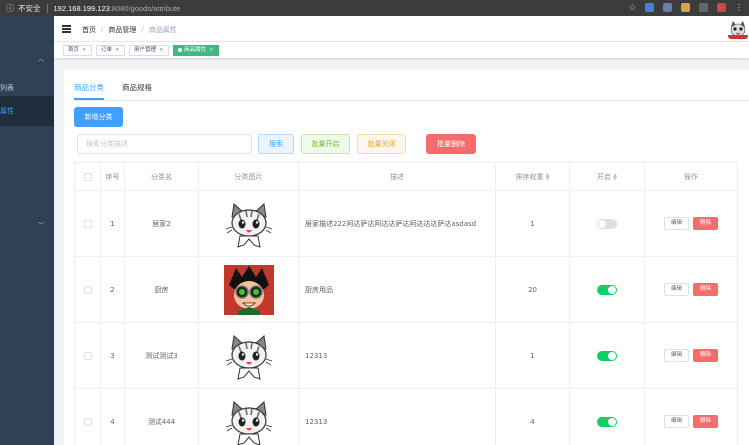  Describe the element at coordinates (406, 176) in the screenshot. I see `table-header-row: 序号 分类名 分类图片 描述 排序权重 ▲ ▼ 开启 ▲ ▼ 操作` at that location.